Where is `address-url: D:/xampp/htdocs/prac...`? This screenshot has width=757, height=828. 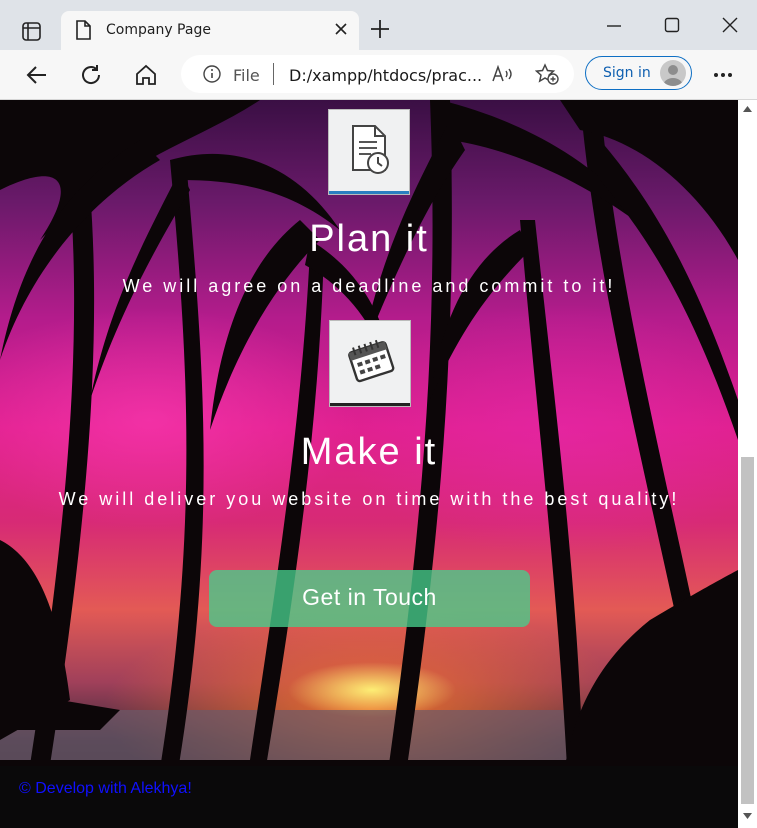 address-url: D:/xampp/htdocs/prac... is located at coordinates (385, 75).